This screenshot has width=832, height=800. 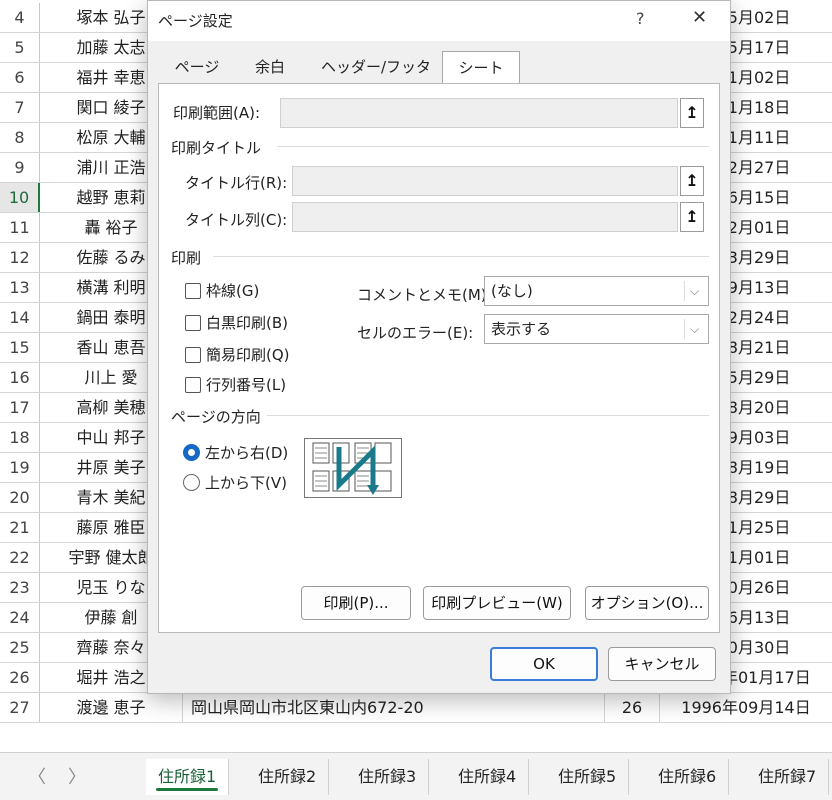 I want to click on row-header: 23, so click(x=20, y=587).